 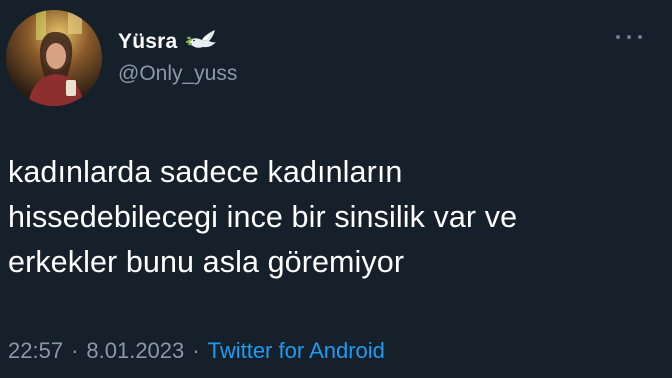 I want to click on user-handle: @Only_yuss, so click(x=177, y=74).